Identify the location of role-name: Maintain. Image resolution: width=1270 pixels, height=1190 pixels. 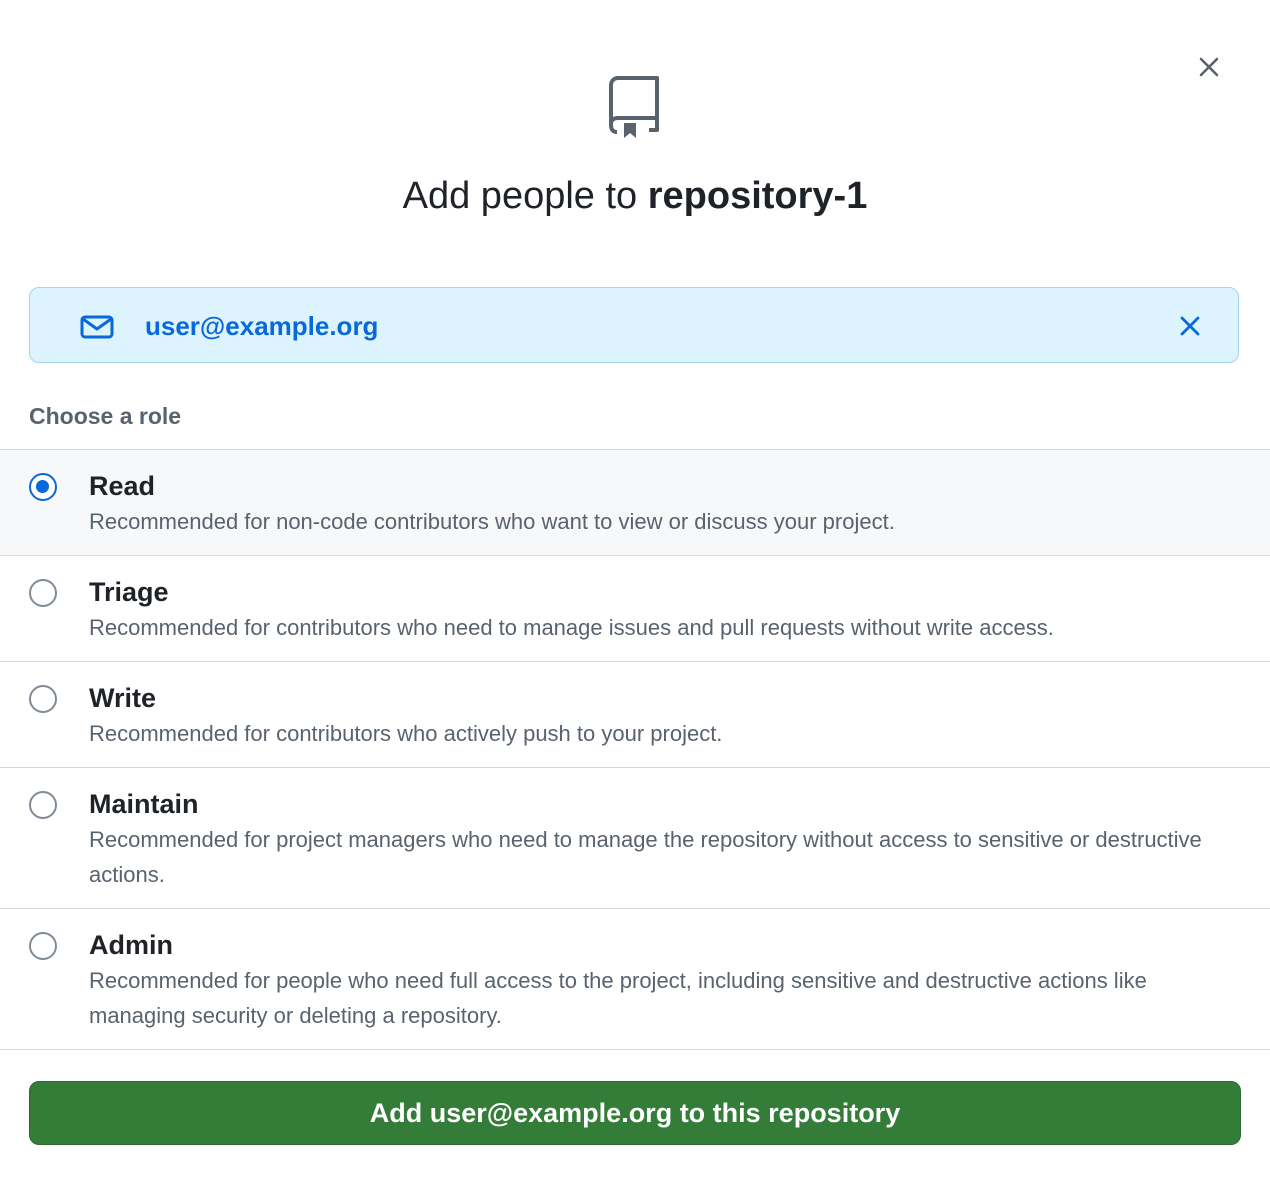
(144, 804).